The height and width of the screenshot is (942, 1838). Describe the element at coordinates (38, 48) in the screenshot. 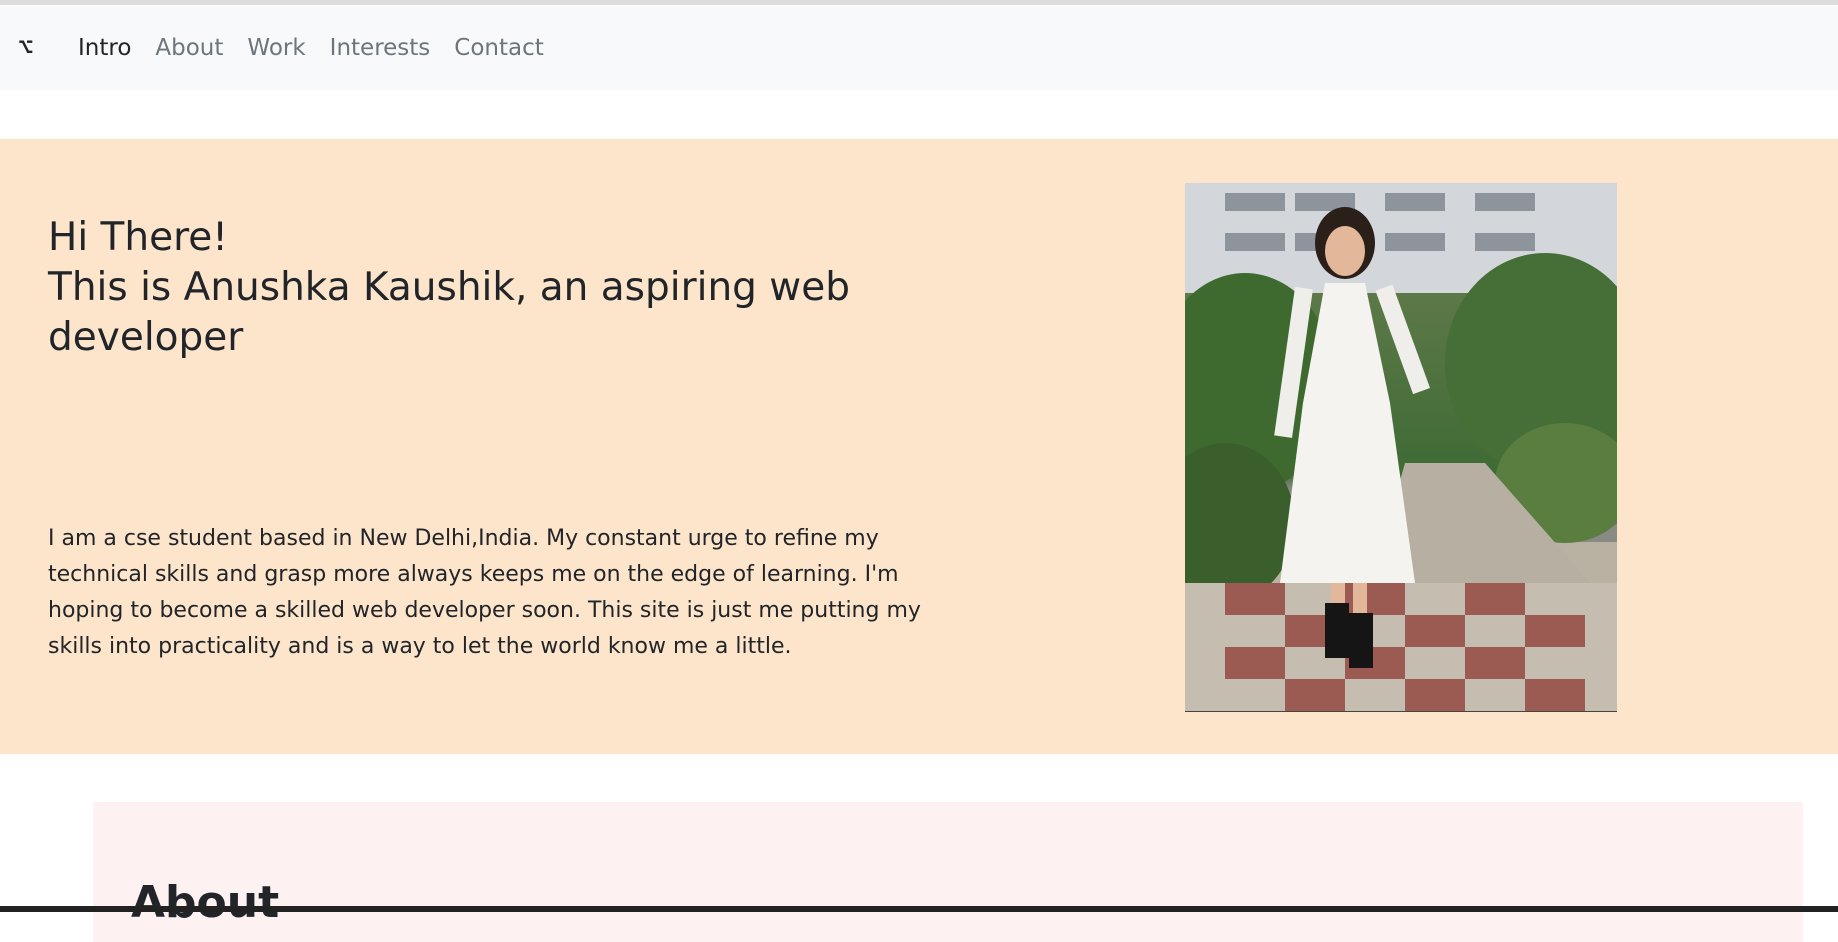

I see `brand-logo-icon: ⌥` at that location.